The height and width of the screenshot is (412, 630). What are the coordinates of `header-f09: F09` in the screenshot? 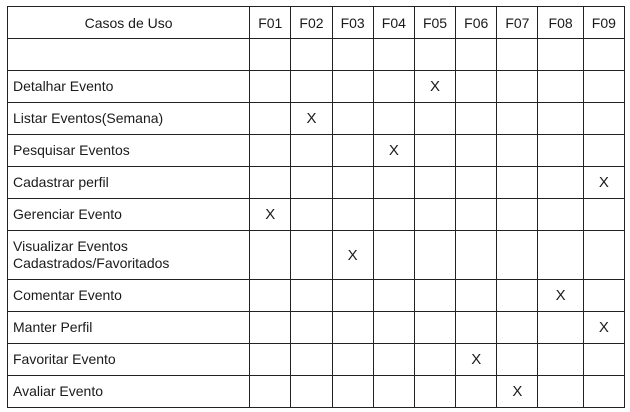 It's located at (604, 22).